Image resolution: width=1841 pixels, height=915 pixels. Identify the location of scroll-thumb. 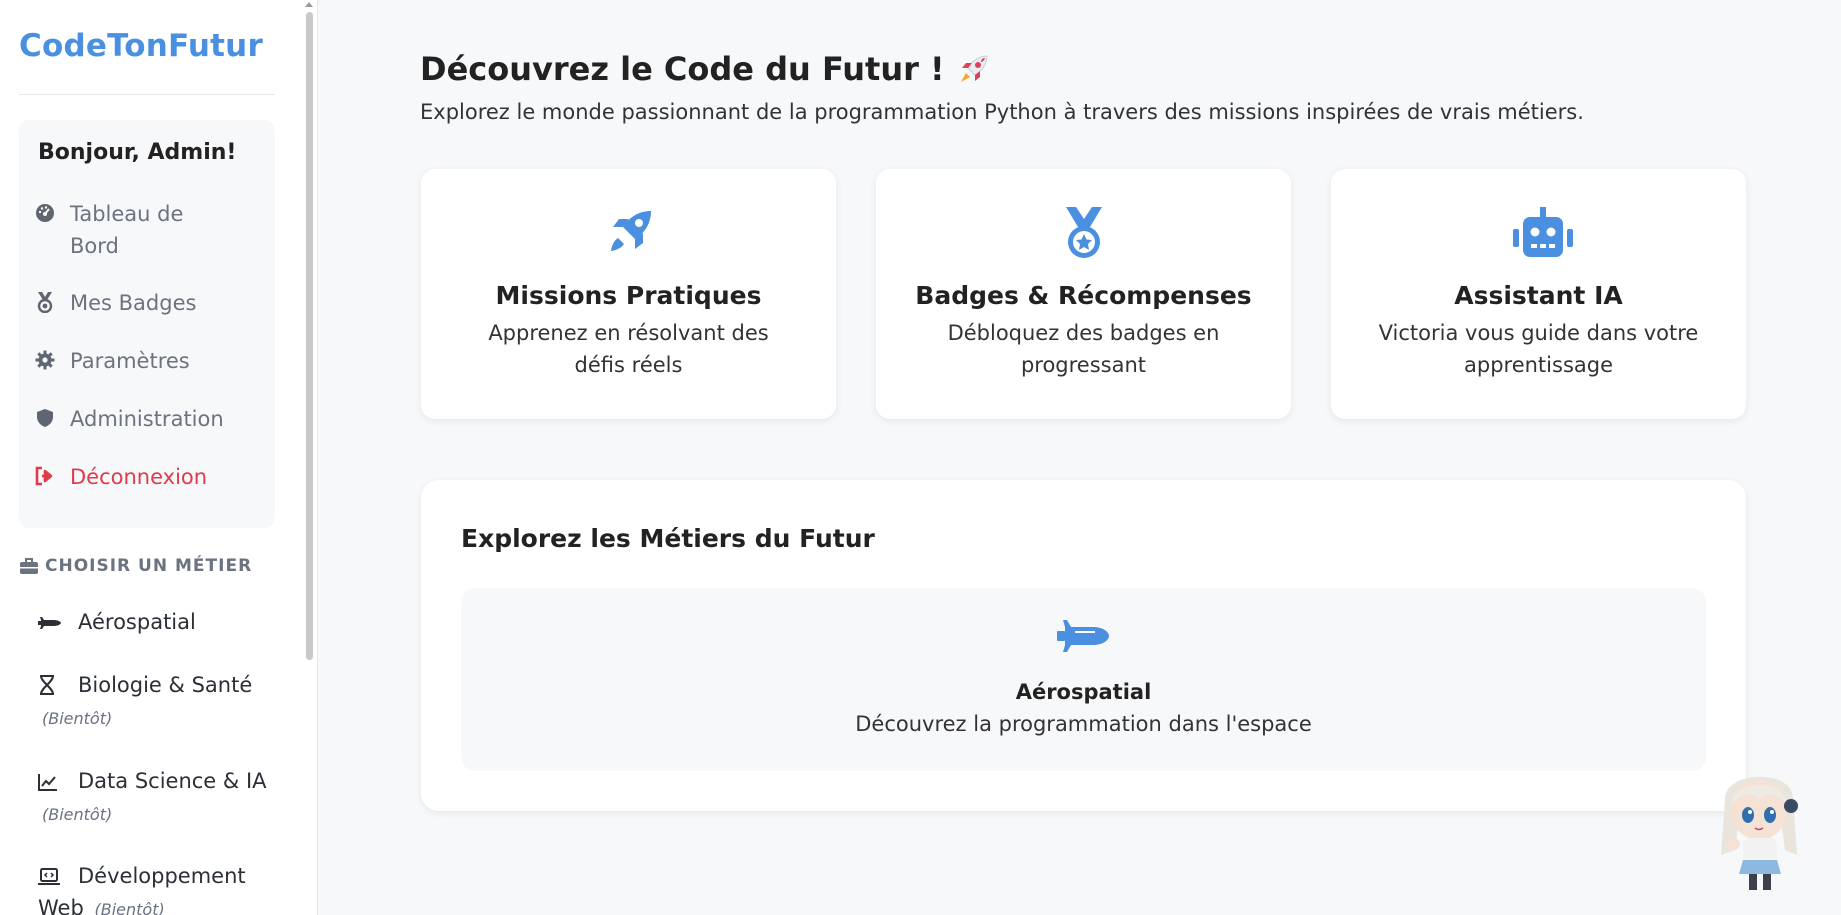
(309, 336).